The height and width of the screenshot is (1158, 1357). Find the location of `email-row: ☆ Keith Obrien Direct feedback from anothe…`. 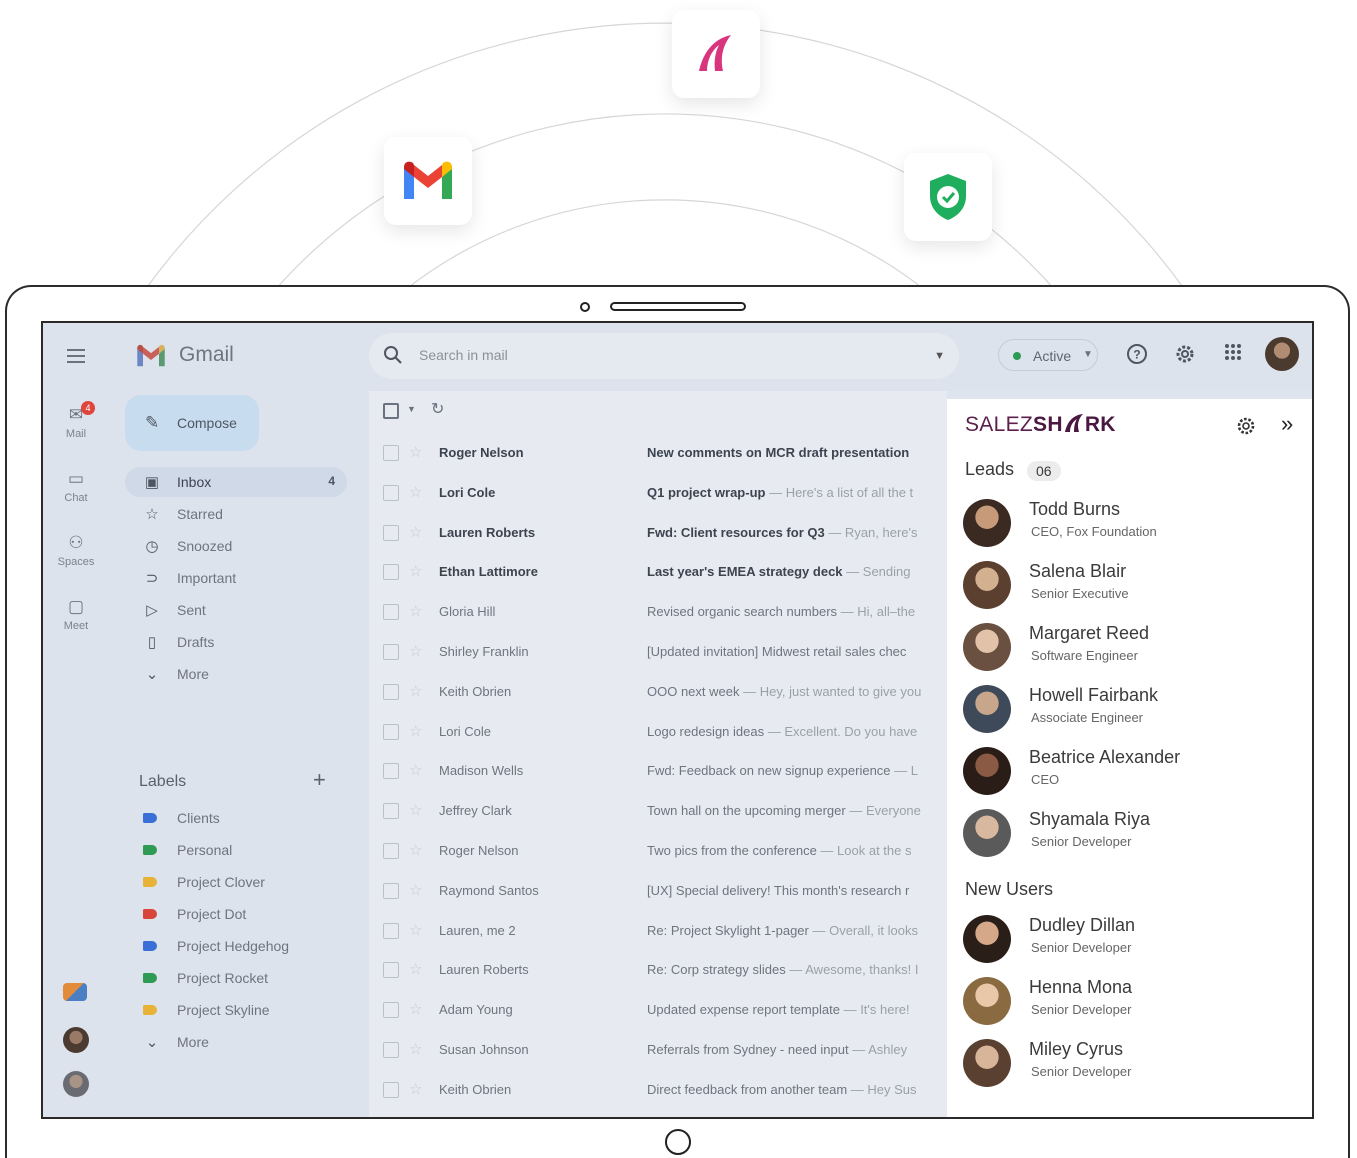

email-row: ☆ Keith Obrien Direct feedback from anothe… is located at coordinates (658, 1090).